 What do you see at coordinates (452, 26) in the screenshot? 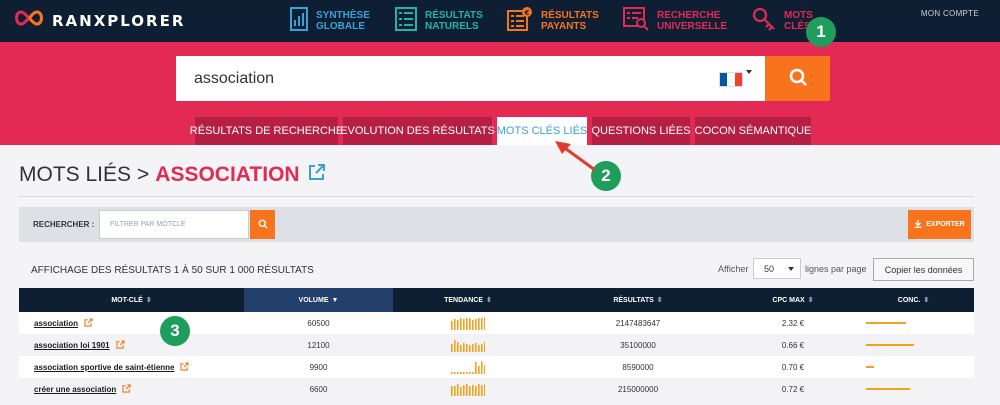
I see `nav-naturels-line2: NATURELS` at bounding box center [452, 26].